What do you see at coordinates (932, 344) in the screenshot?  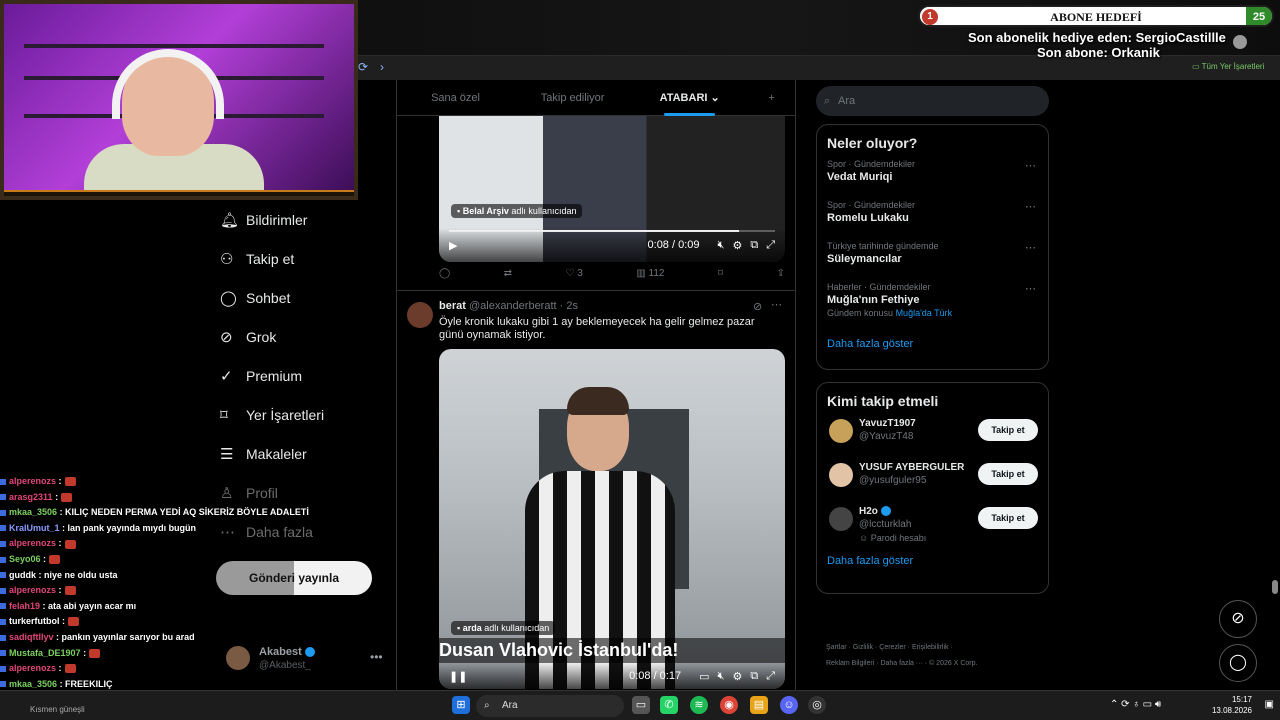 I see `show-more-trends: Daha fazla göster` at bounding box center [932, 344].